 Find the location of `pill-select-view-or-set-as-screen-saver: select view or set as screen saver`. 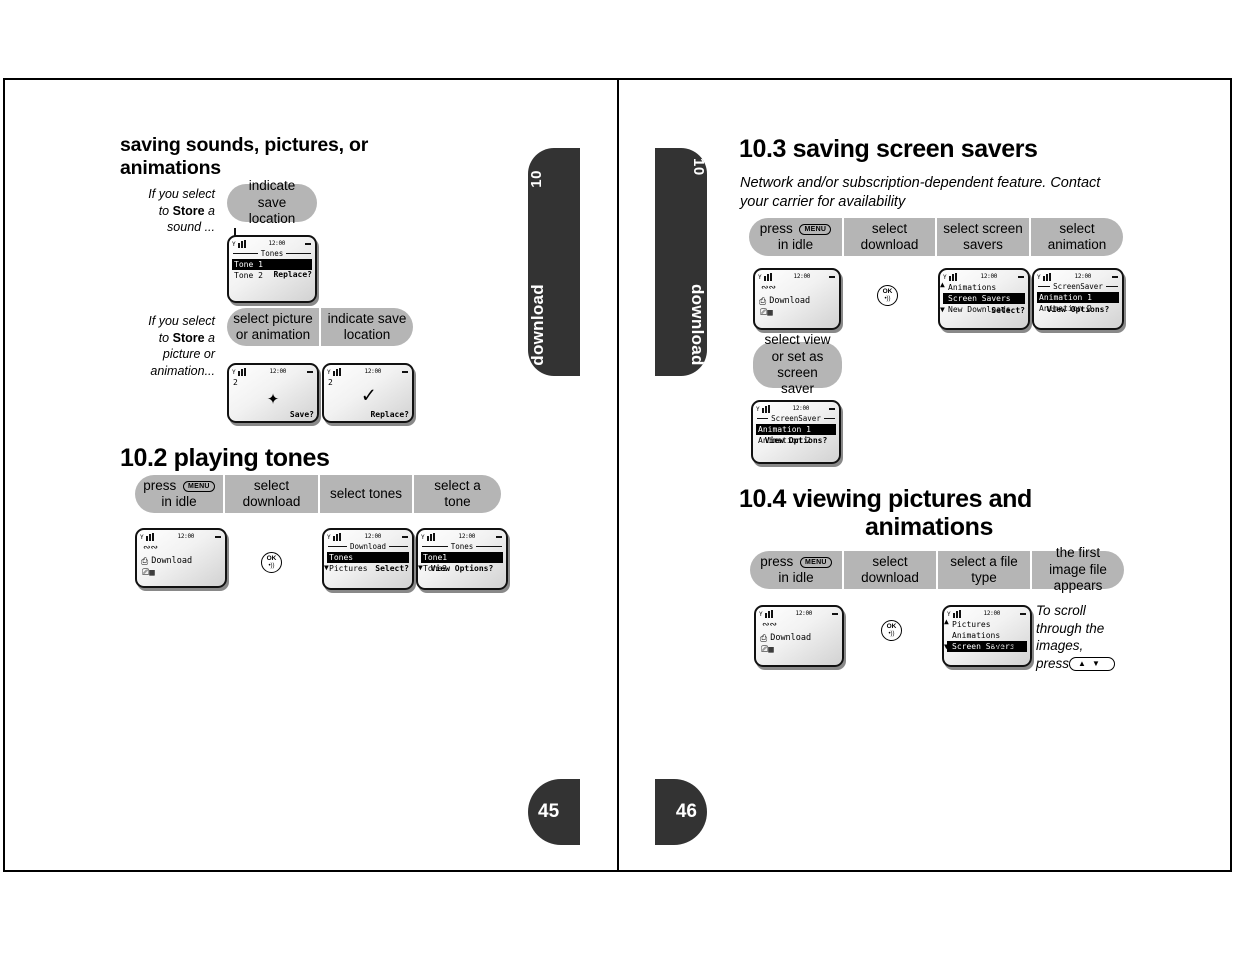

pill-select-view-or-set-as-screen-saver: select view or set as screen saver is located at coordinates (797, 364).